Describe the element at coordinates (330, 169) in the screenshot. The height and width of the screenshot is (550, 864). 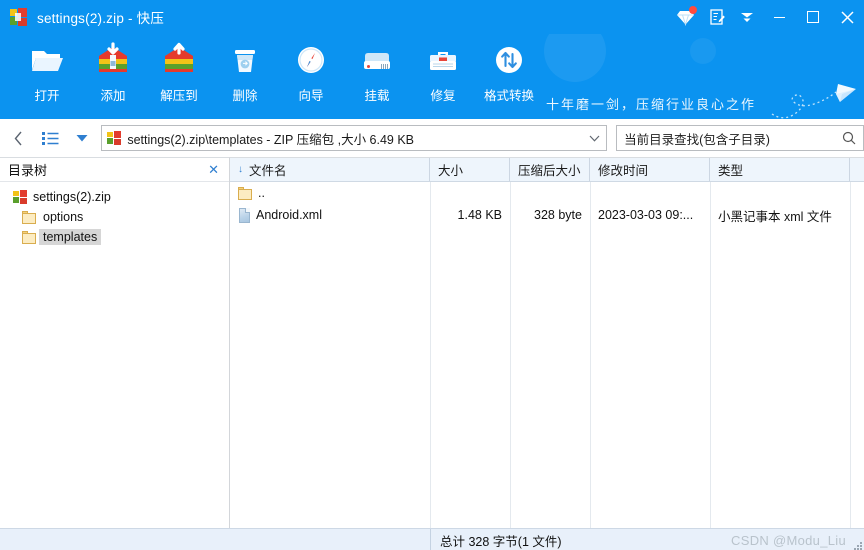
I see `column-header-name: ↓ 文件名` at that location.